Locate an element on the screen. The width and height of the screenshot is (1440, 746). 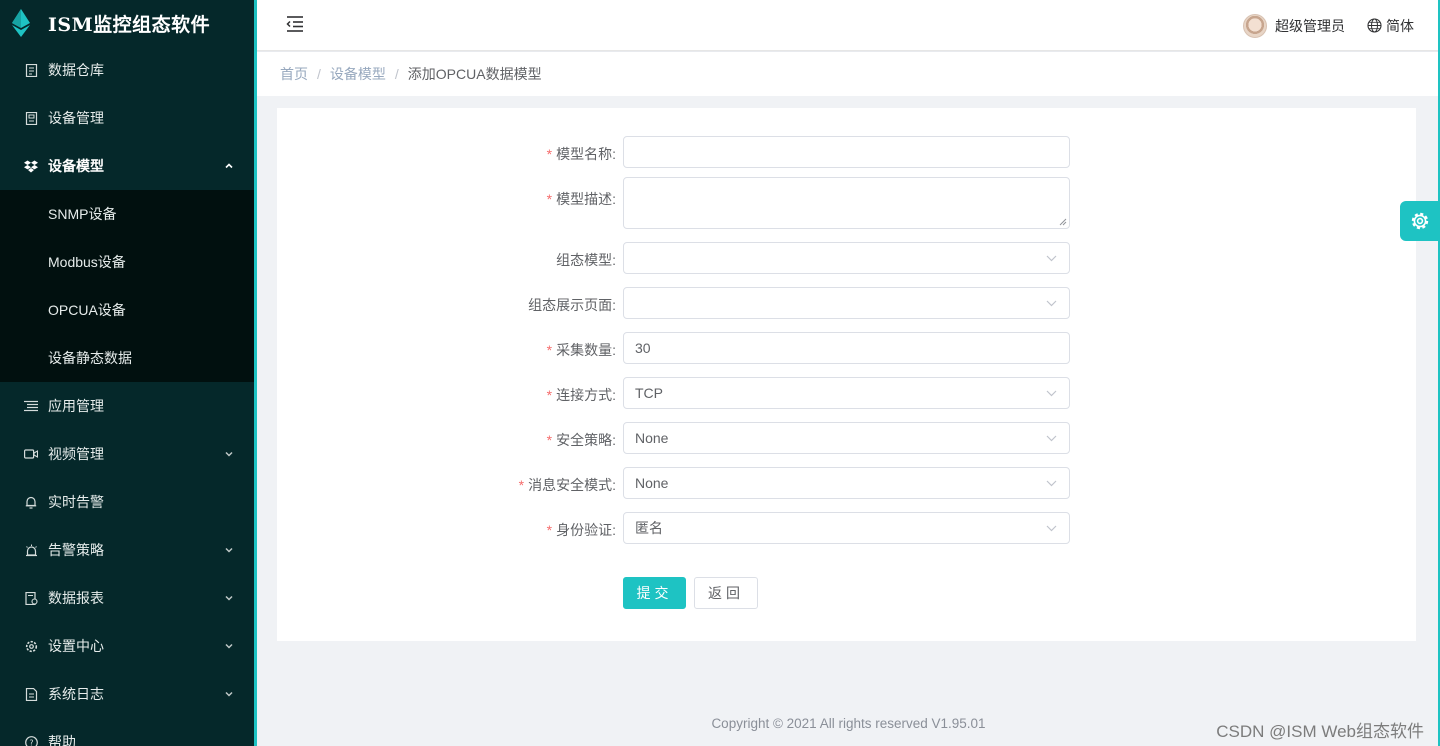
auth-select: 匿名 is located at coordinates (846, 528).